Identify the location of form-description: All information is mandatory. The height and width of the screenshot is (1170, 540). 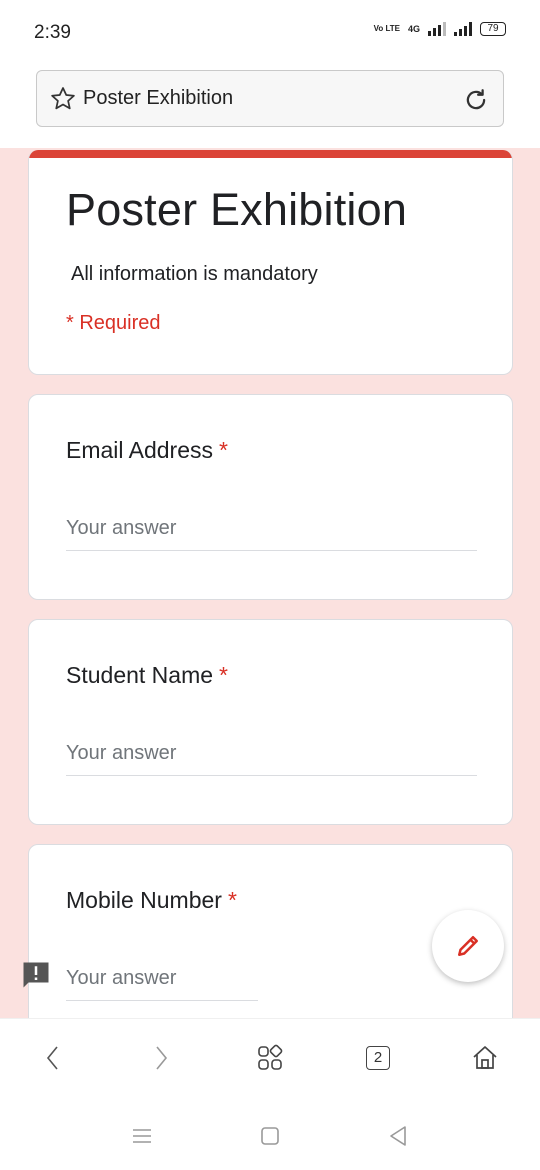
(194, 274).